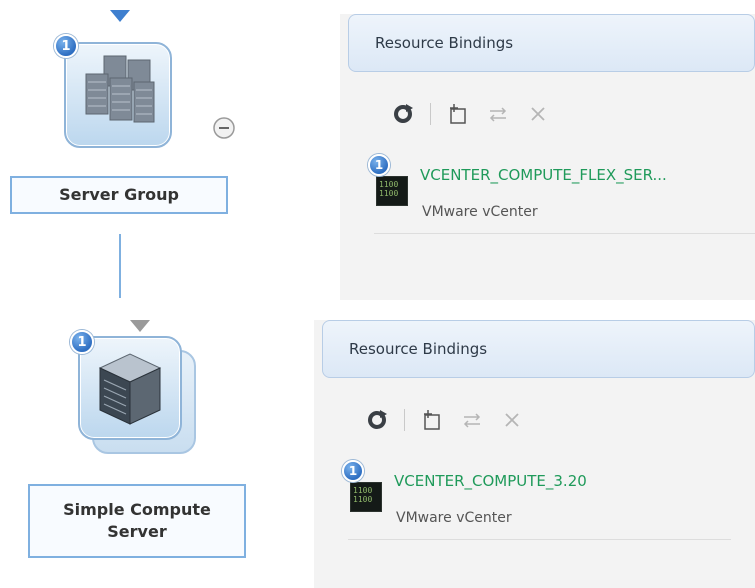 This screenshot has width=755, height=588. I want to click on connector-line, so click(120, 266).